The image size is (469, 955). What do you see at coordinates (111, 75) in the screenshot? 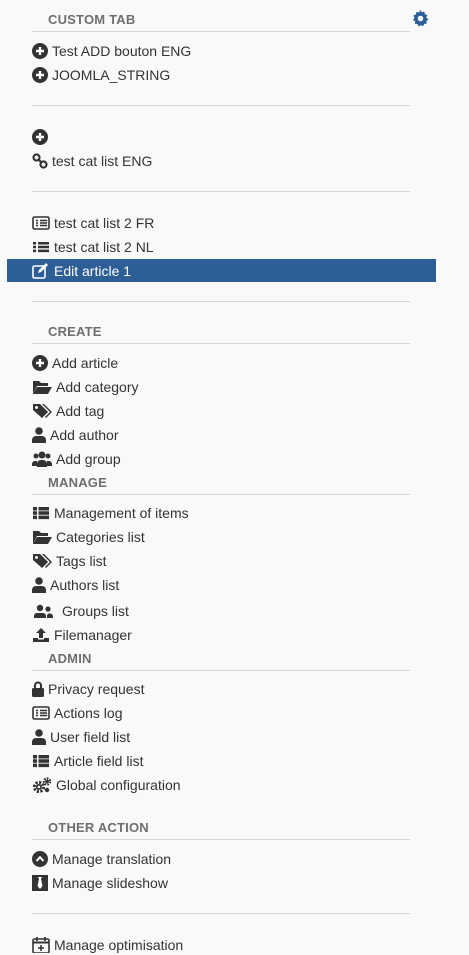
I see `menu-item-label: JOOMLA_STRING` at bounding box center [111, 75].